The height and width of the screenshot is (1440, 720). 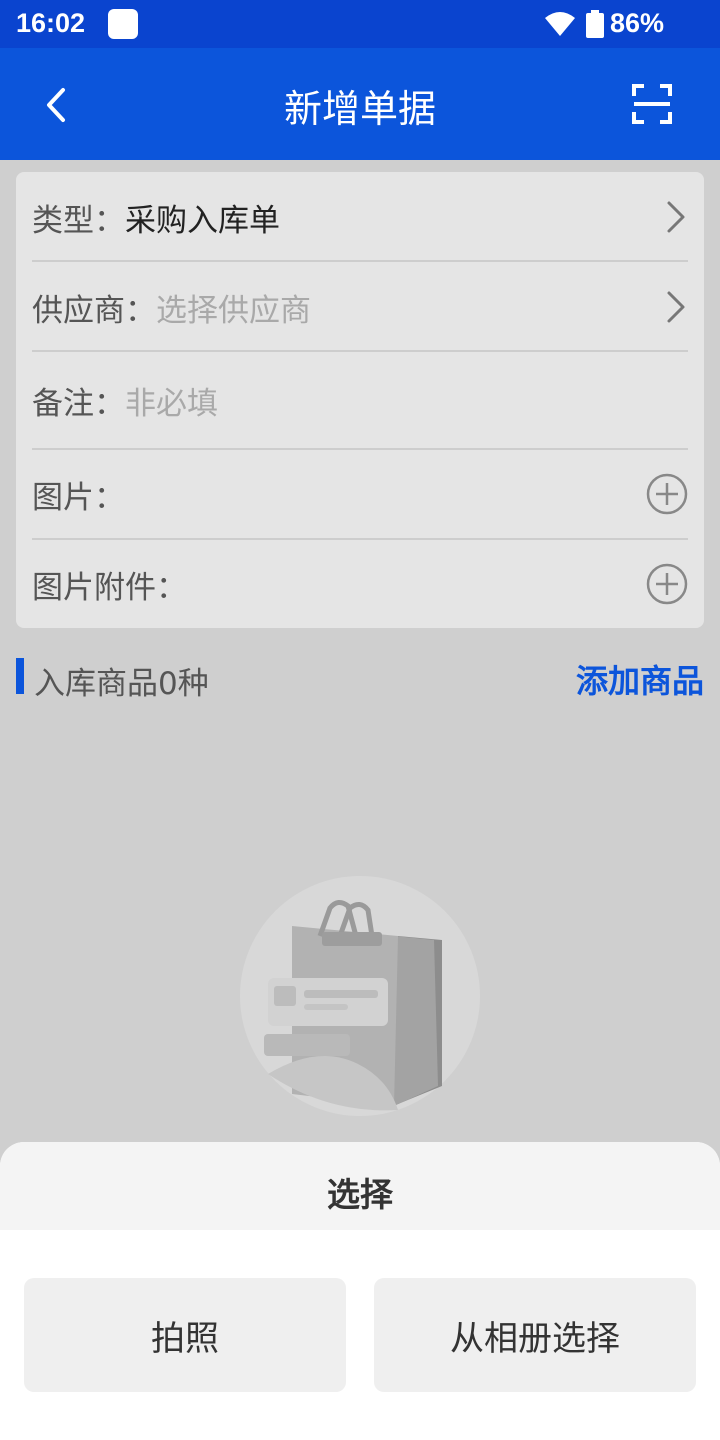 What do you see at coordinates (360, 217) in the screenshot?
I see `type-row: 类型： 采购入库单` at bounding box center [360, 217].